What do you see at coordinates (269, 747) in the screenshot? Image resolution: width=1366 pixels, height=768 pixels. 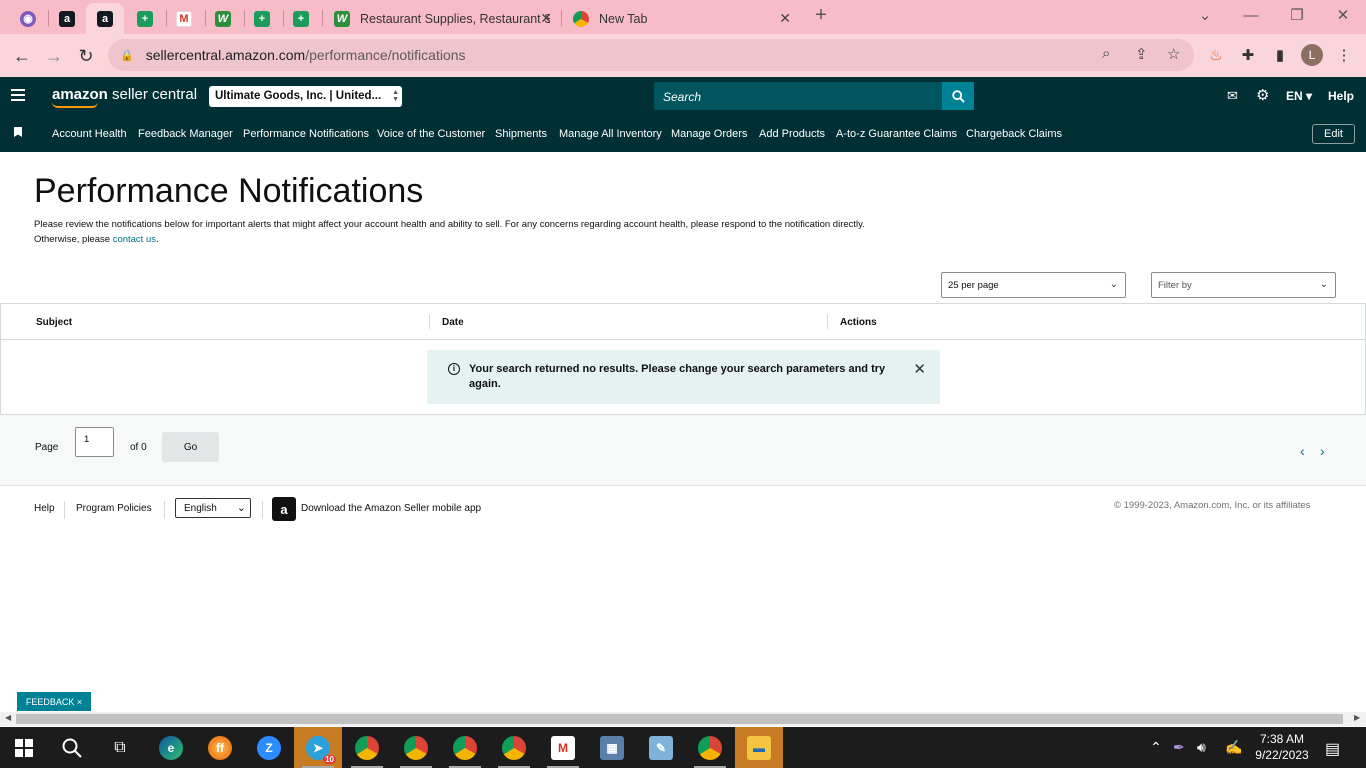 I see `zoom-app-icon: Z` at bounding box center [269, 747].